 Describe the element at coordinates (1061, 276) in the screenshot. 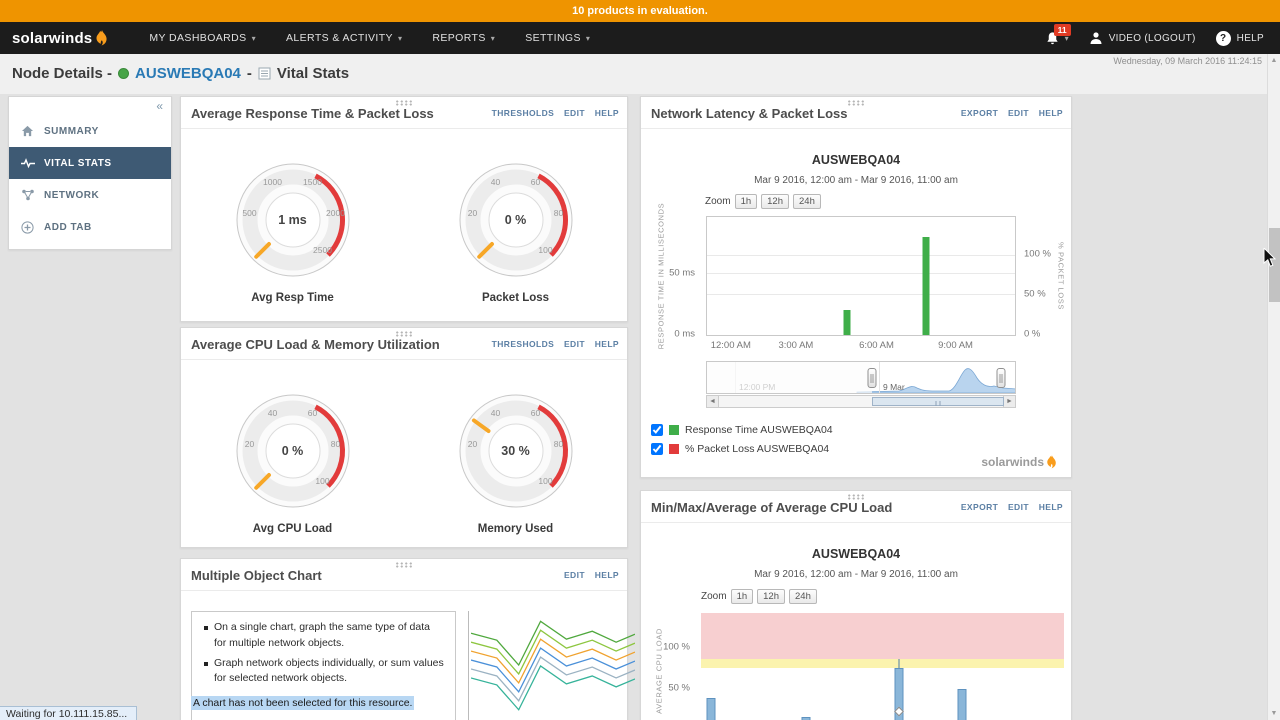

I see `y-axis-label-right: % PACKET LOSS` at that location.